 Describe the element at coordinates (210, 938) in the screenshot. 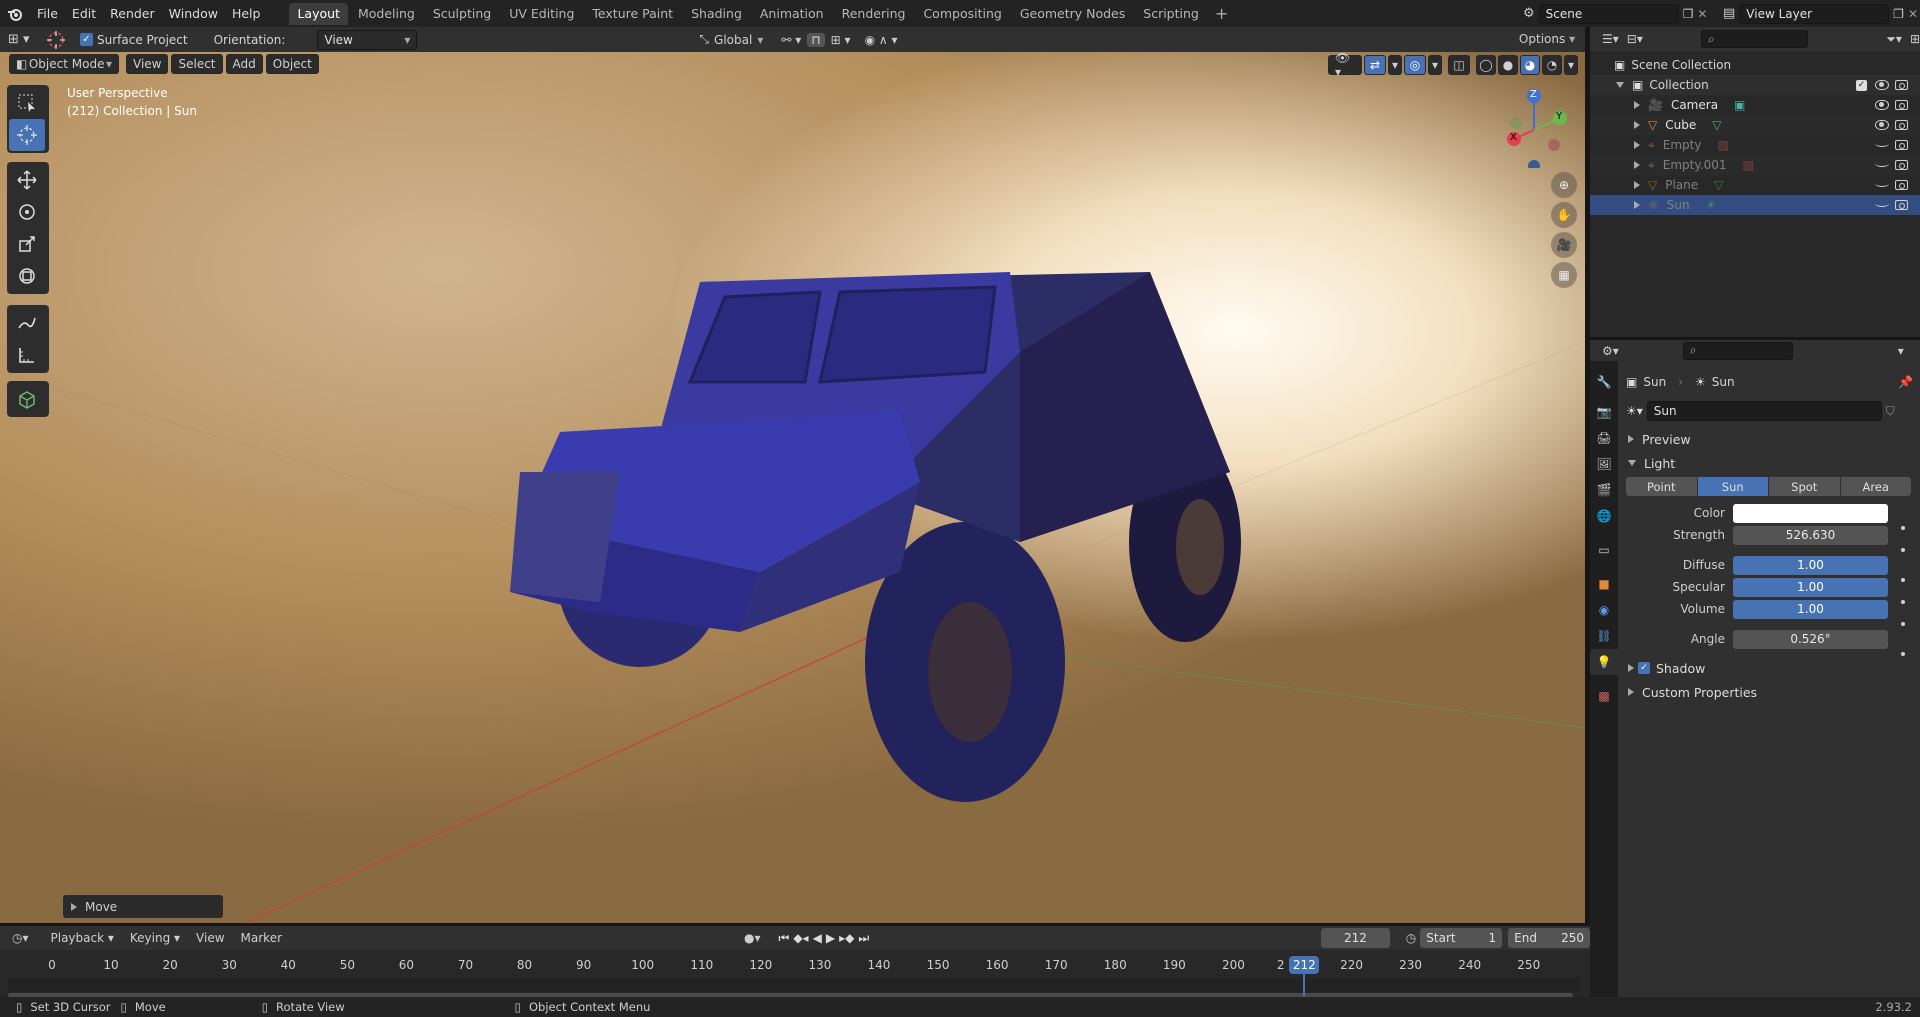

I see `timeline-view-menu: View` at that location.